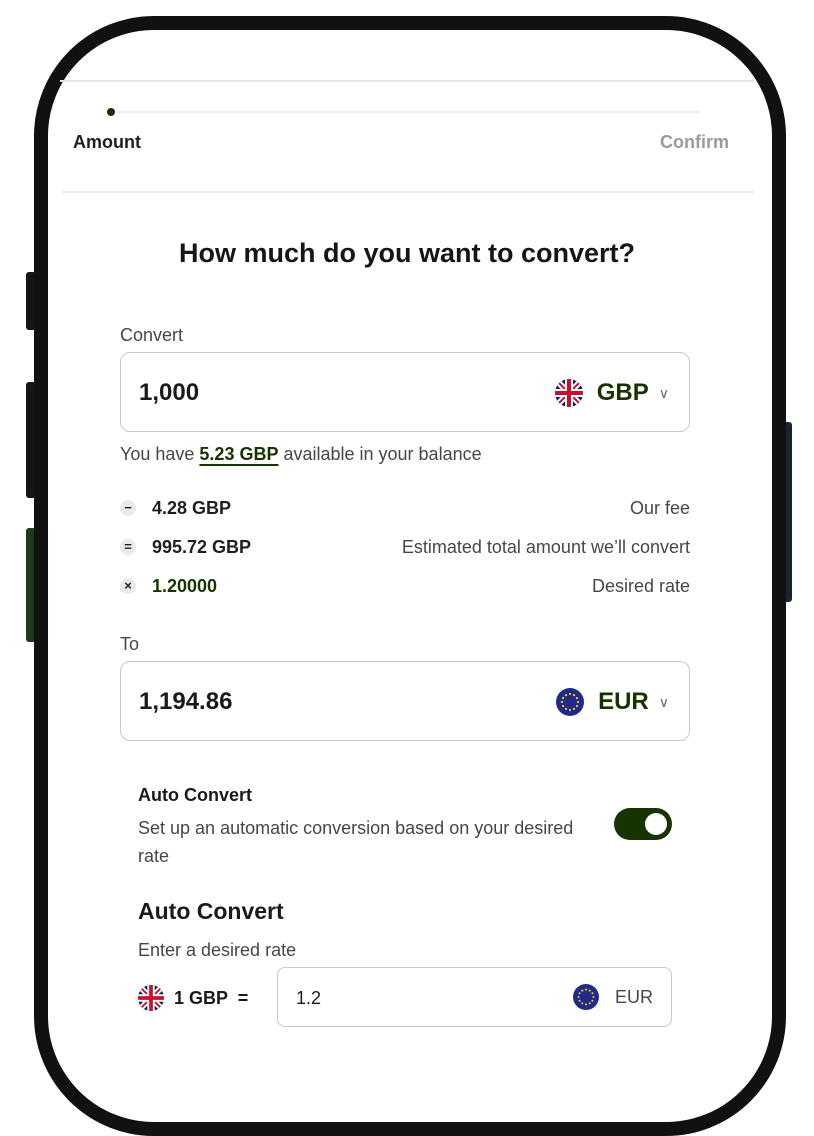 The width and height of the screenshot is (814, 1136). Describe the element at coordinates (308, 998) in the screenshot. I see `desired-rate-value: 1.2` at that location.